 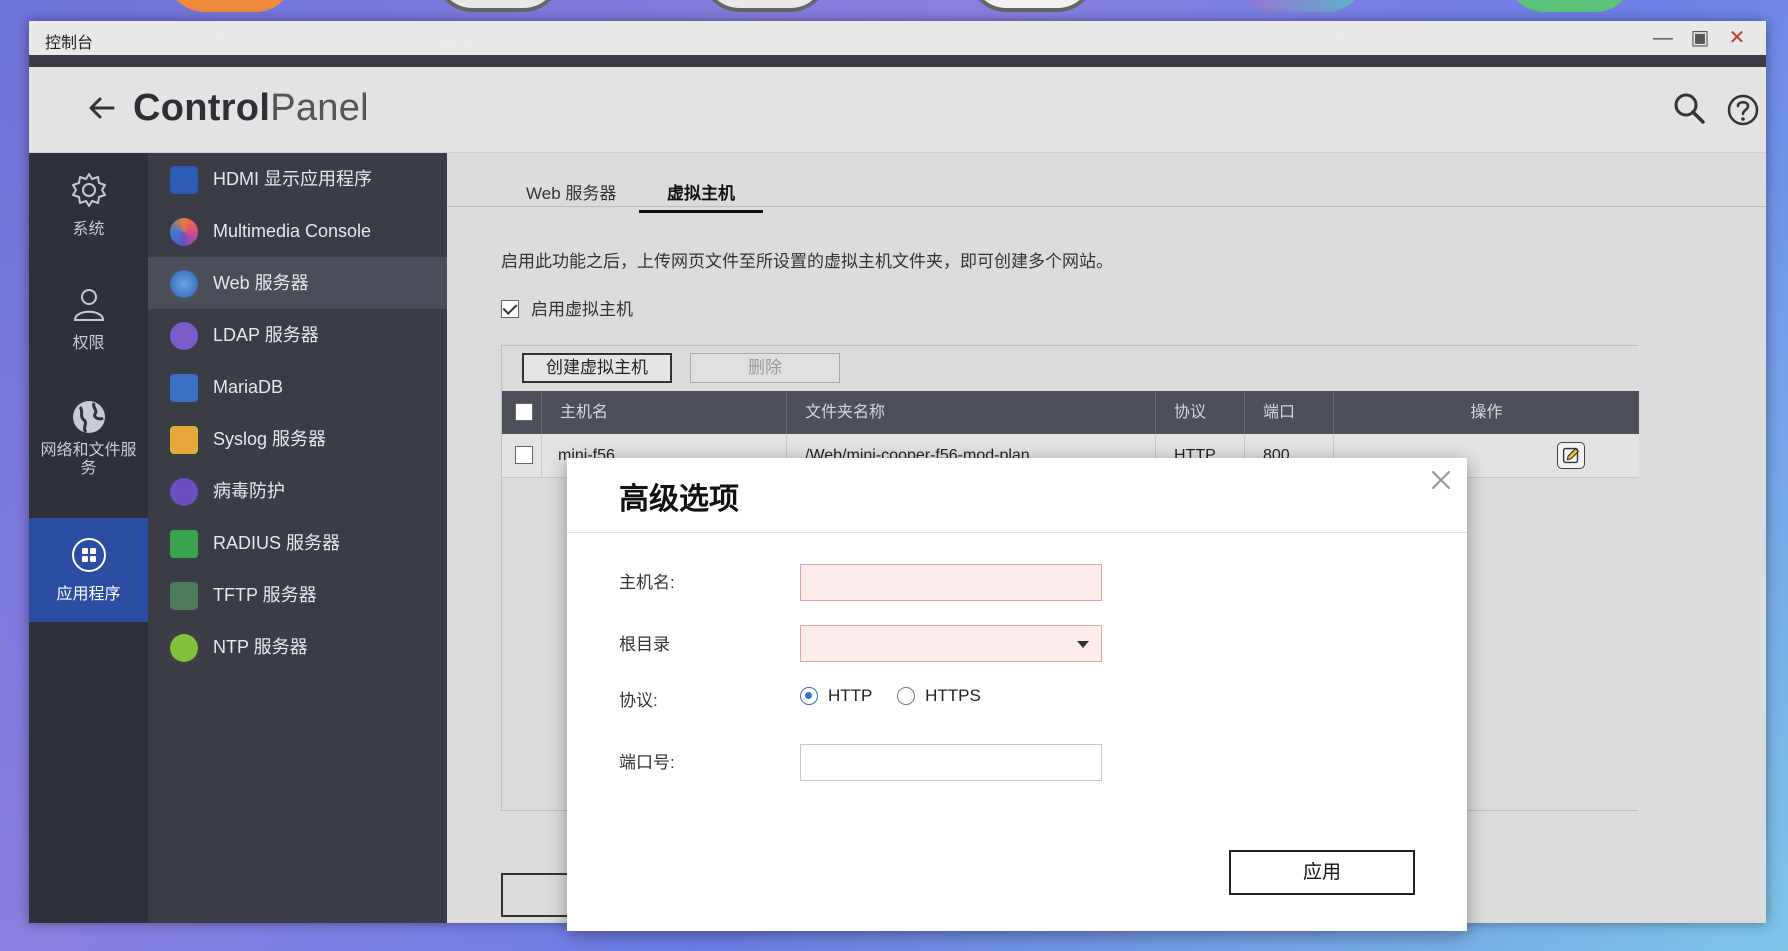 What do you see at coordinates (230, 6) in the screenshot?
I see `file-station-desktop-icon` at bounding box center [230, 6].